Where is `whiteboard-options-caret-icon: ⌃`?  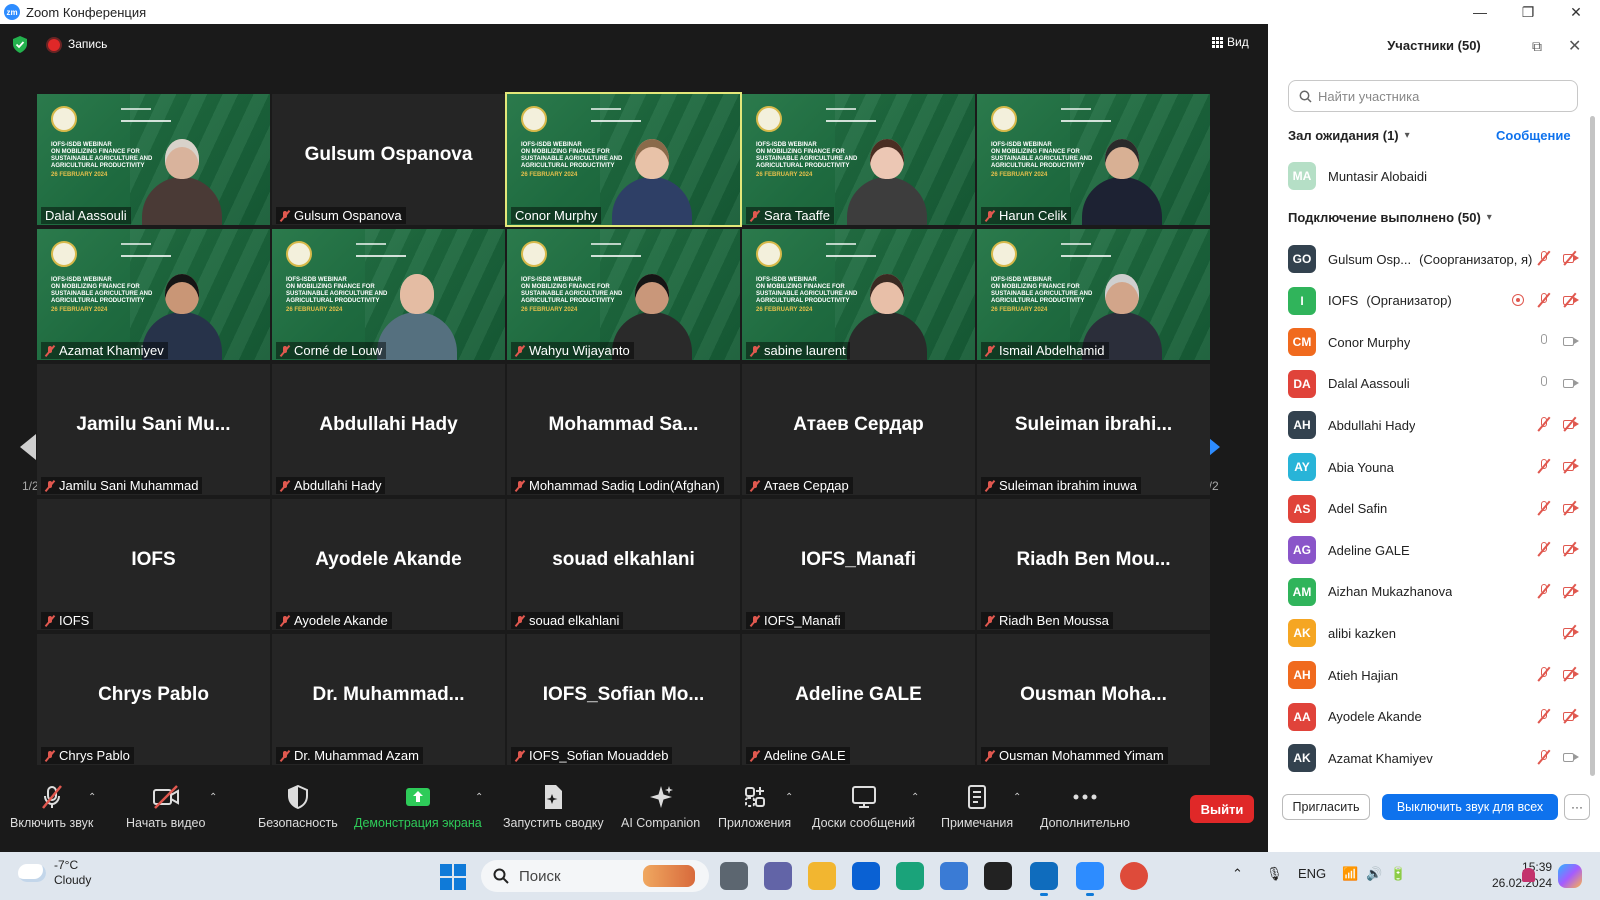 whiteboard-options-caret-icon: ⌃ is located at coordinates (915, 797).